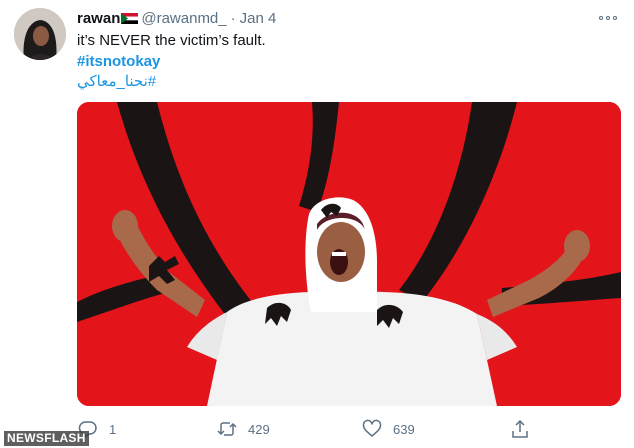 The height and width of the screenshot is (448, 634). What do you see at coordinates (227, 429) in the screenshot?
I see `retweet-icon` at bounding box center [227, 429].